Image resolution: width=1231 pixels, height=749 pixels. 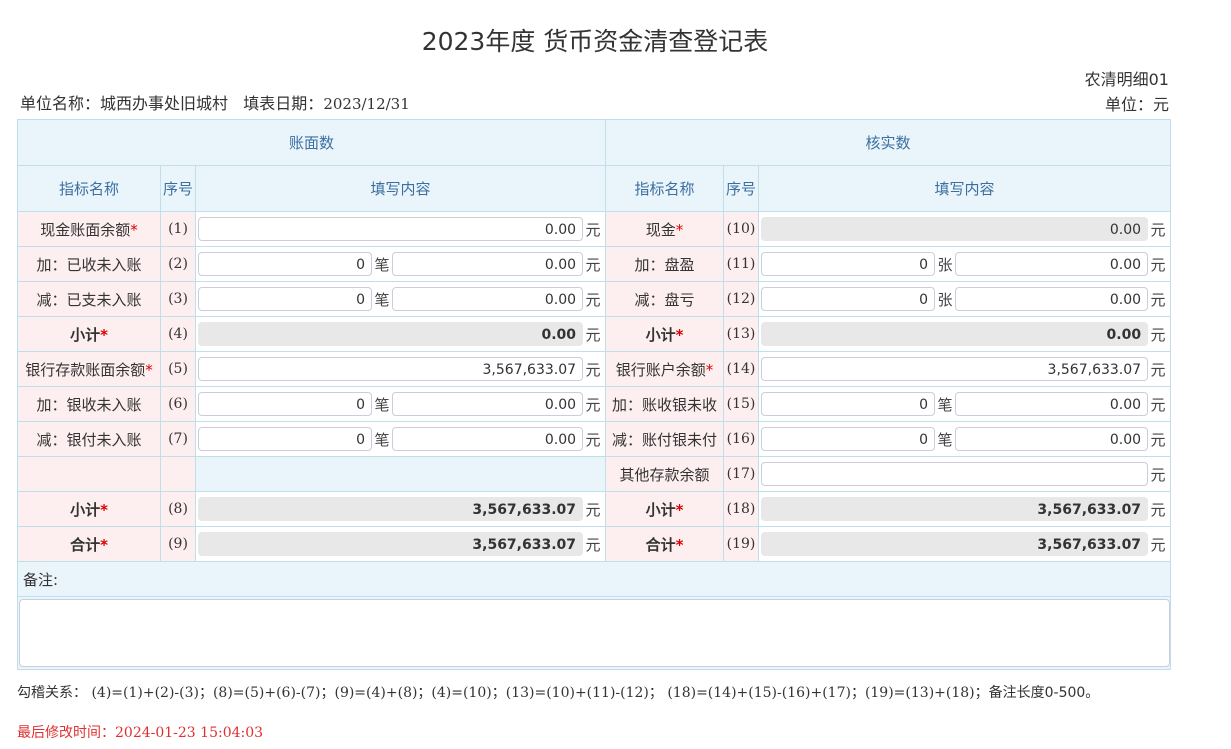 What do you see at coordinates (741, 369) in the screenshot?
I see `row-seq: (14)` at bounding box center [741, 369].